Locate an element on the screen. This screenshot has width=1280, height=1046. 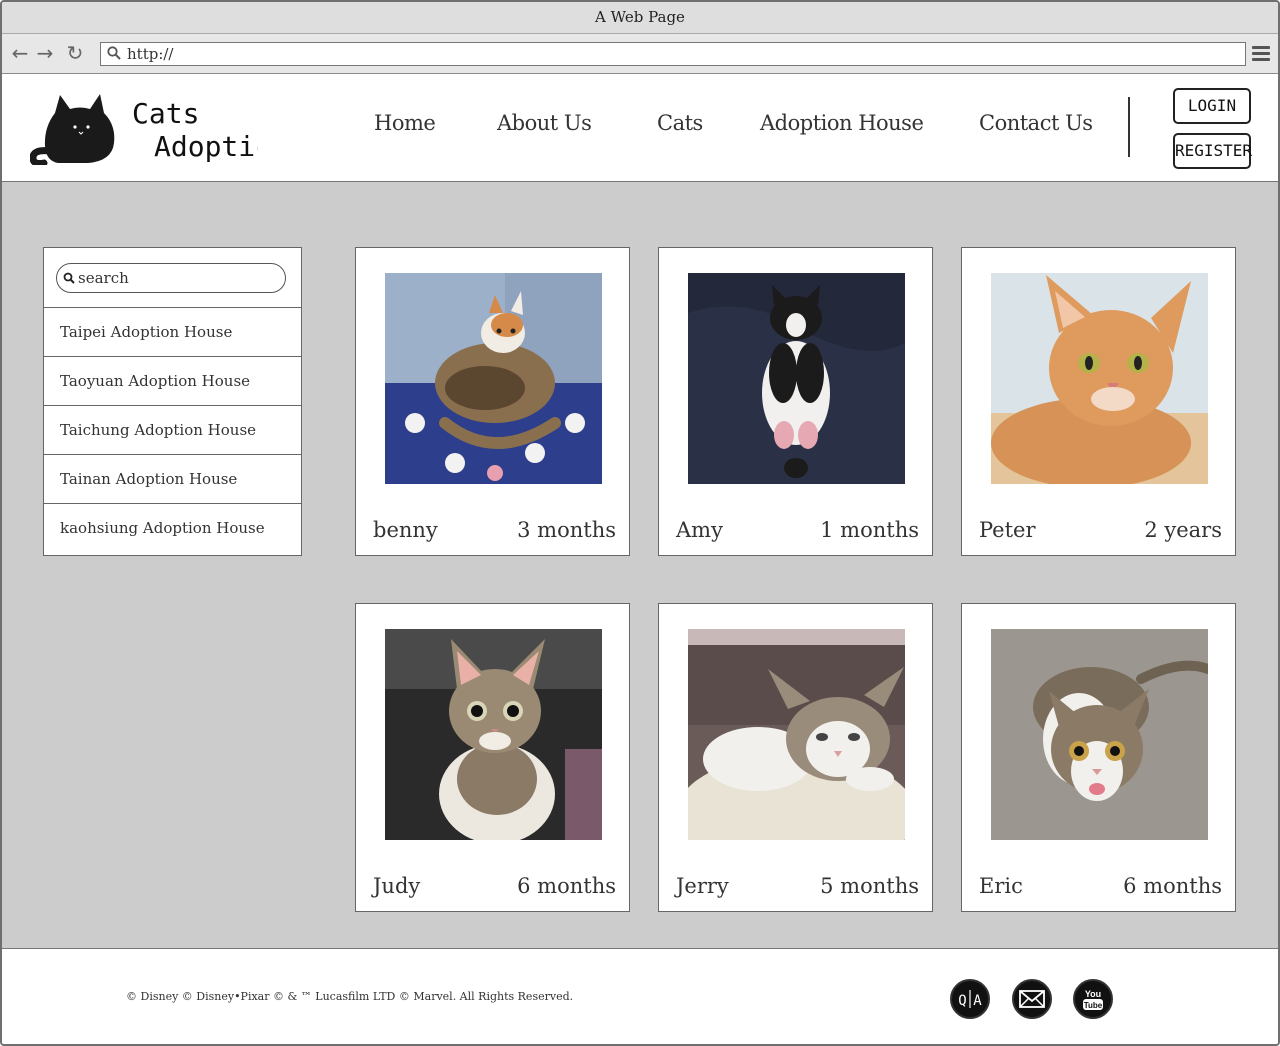
site-logo-text: CatsAdoptic is located at coordinates (195, 132).